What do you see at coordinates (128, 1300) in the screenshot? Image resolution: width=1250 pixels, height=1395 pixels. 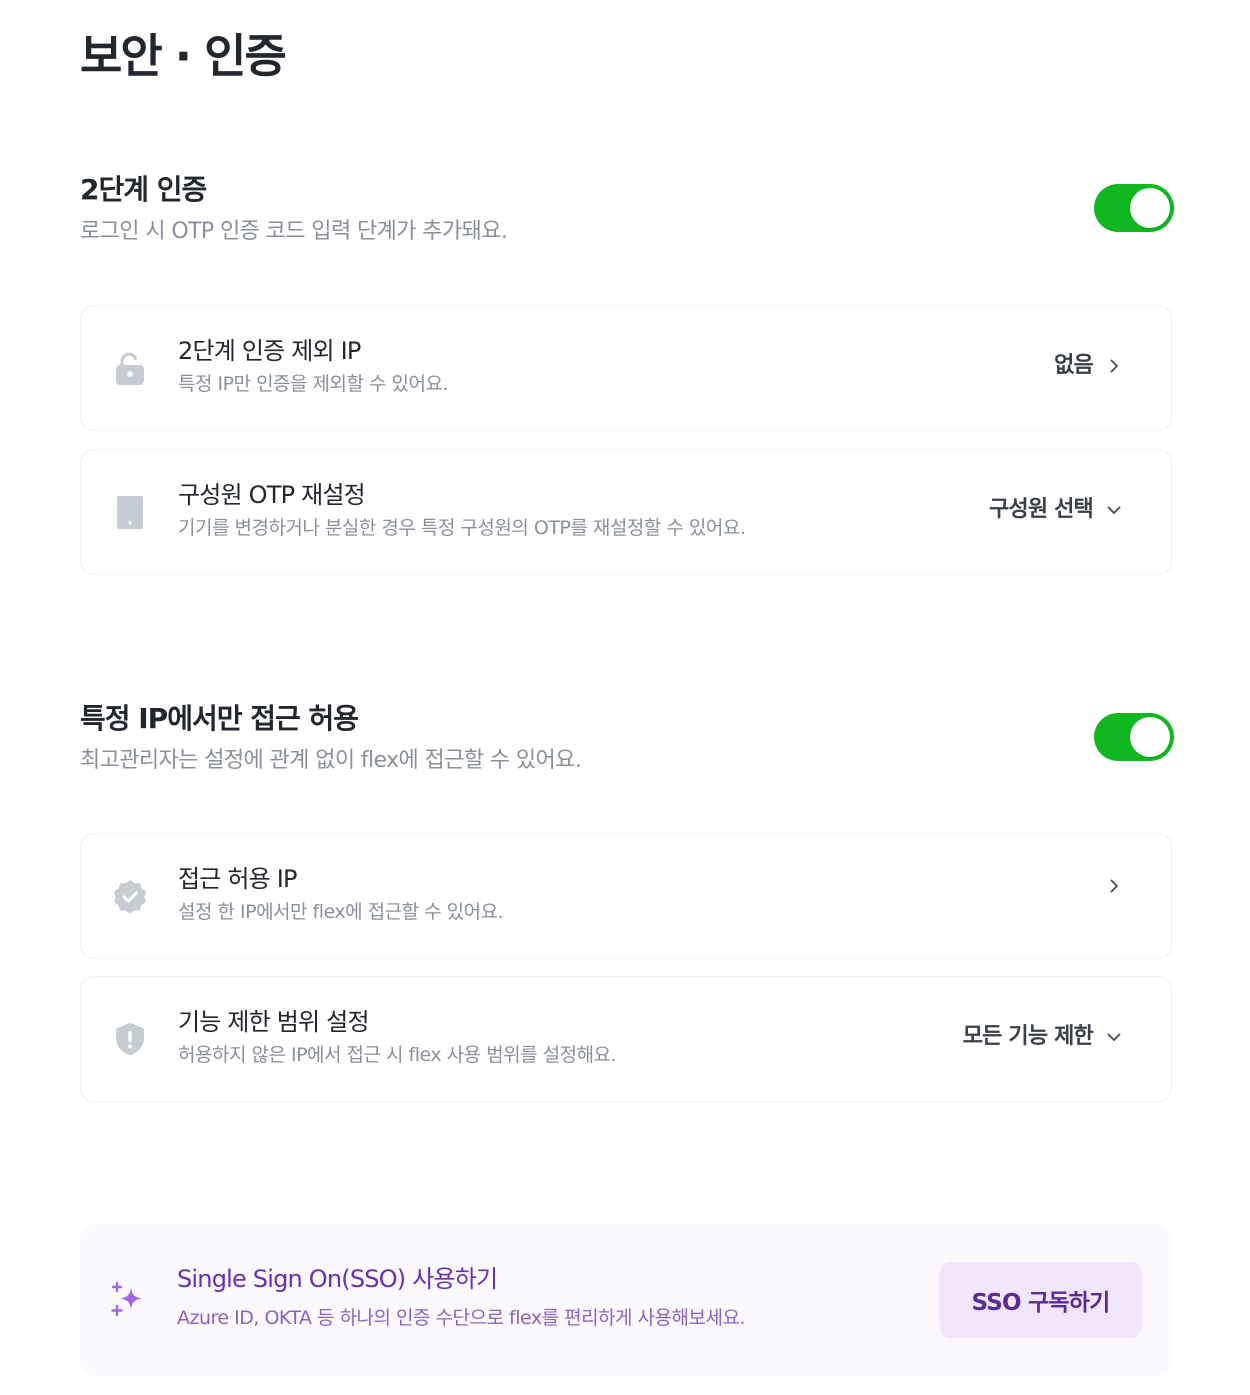 I see `sparkles-icon` at bounding box center [128, 1300].